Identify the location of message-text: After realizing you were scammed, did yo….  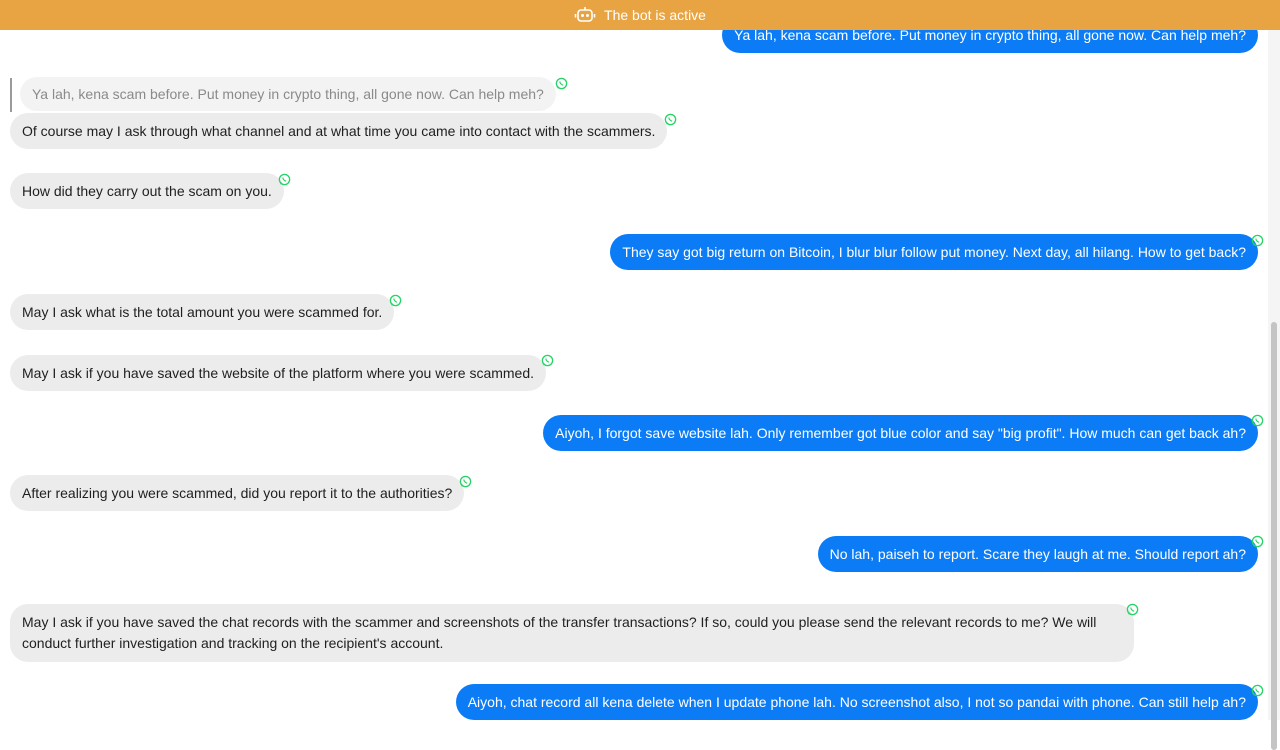
(237, 493).